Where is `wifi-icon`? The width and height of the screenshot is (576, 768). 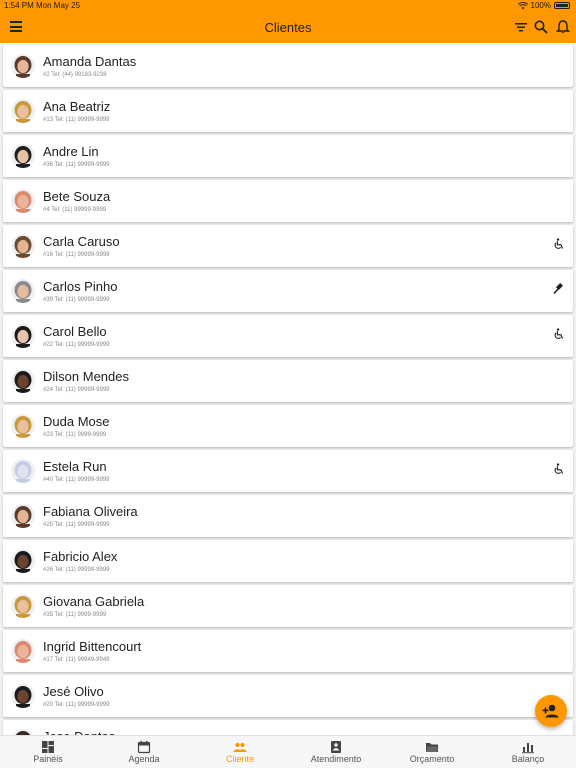 wifi-icon is located at coordinates (522, 5).